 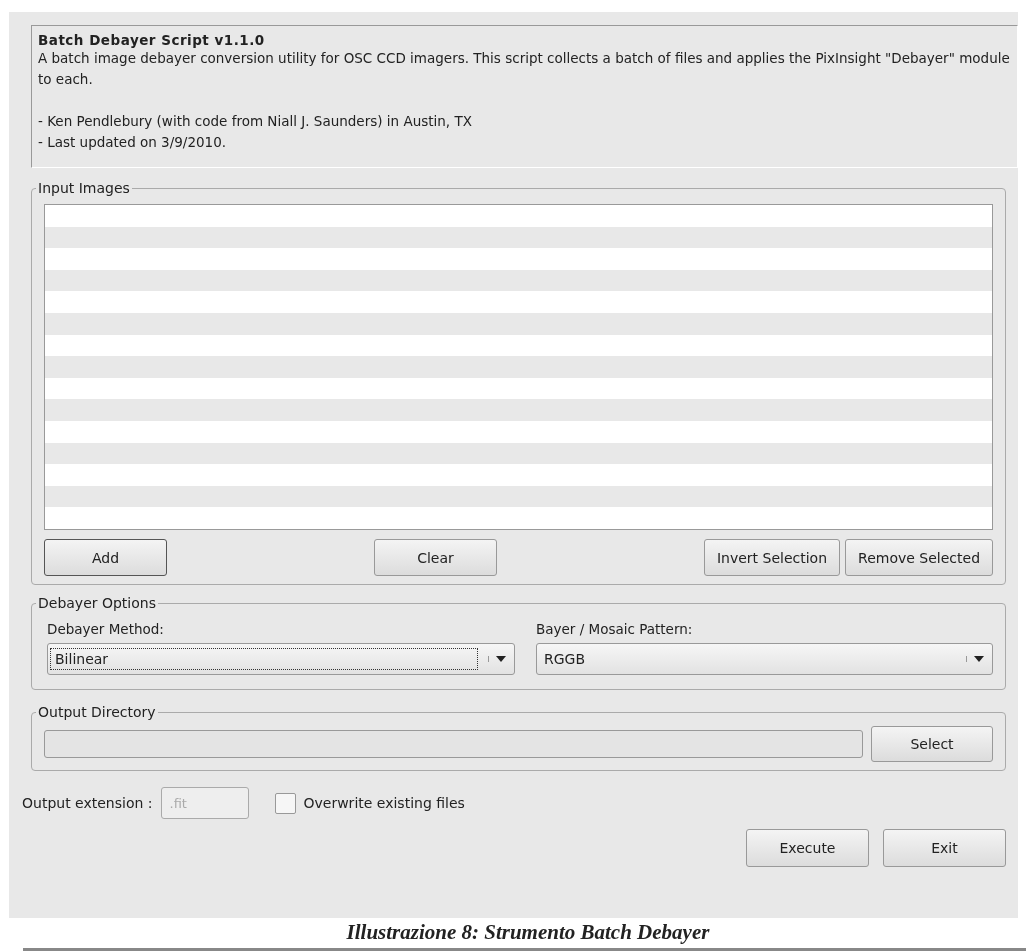 I want to click on action-button: Clear, so click(x=435, y=557).